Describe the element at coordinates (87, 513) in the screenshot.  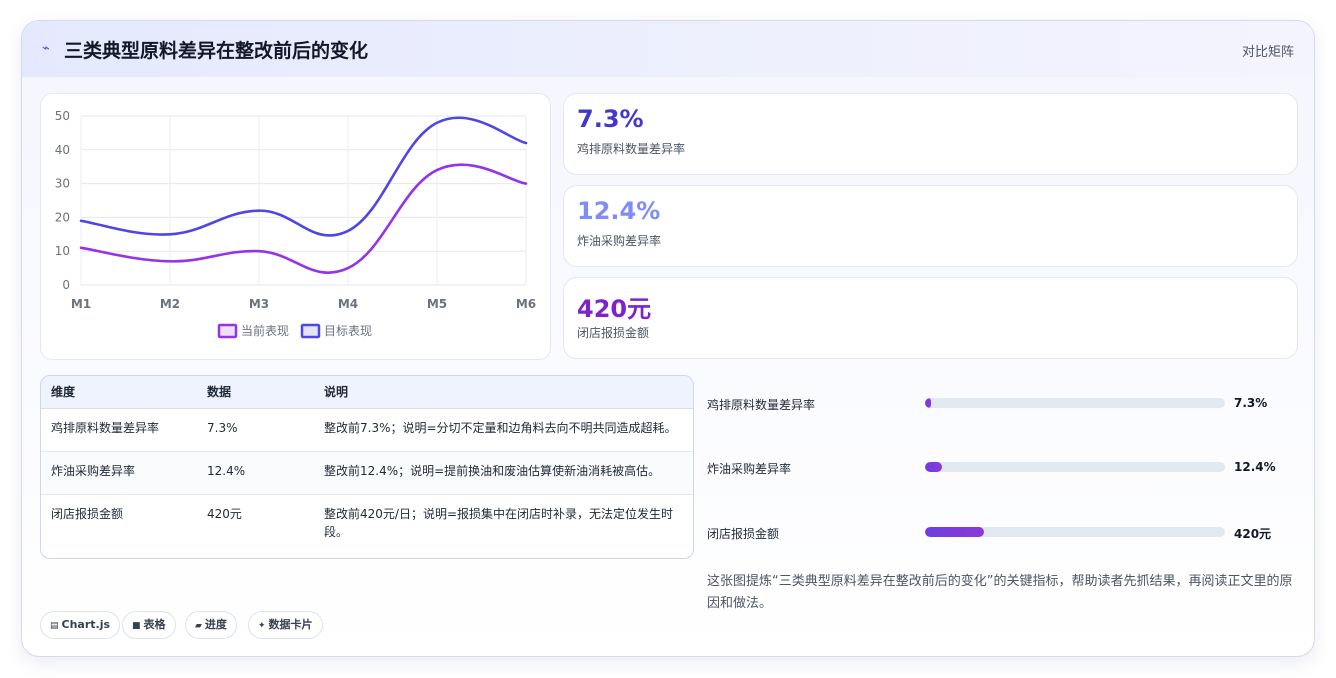
I see `table-cell: 闭店报损金额` at that location.